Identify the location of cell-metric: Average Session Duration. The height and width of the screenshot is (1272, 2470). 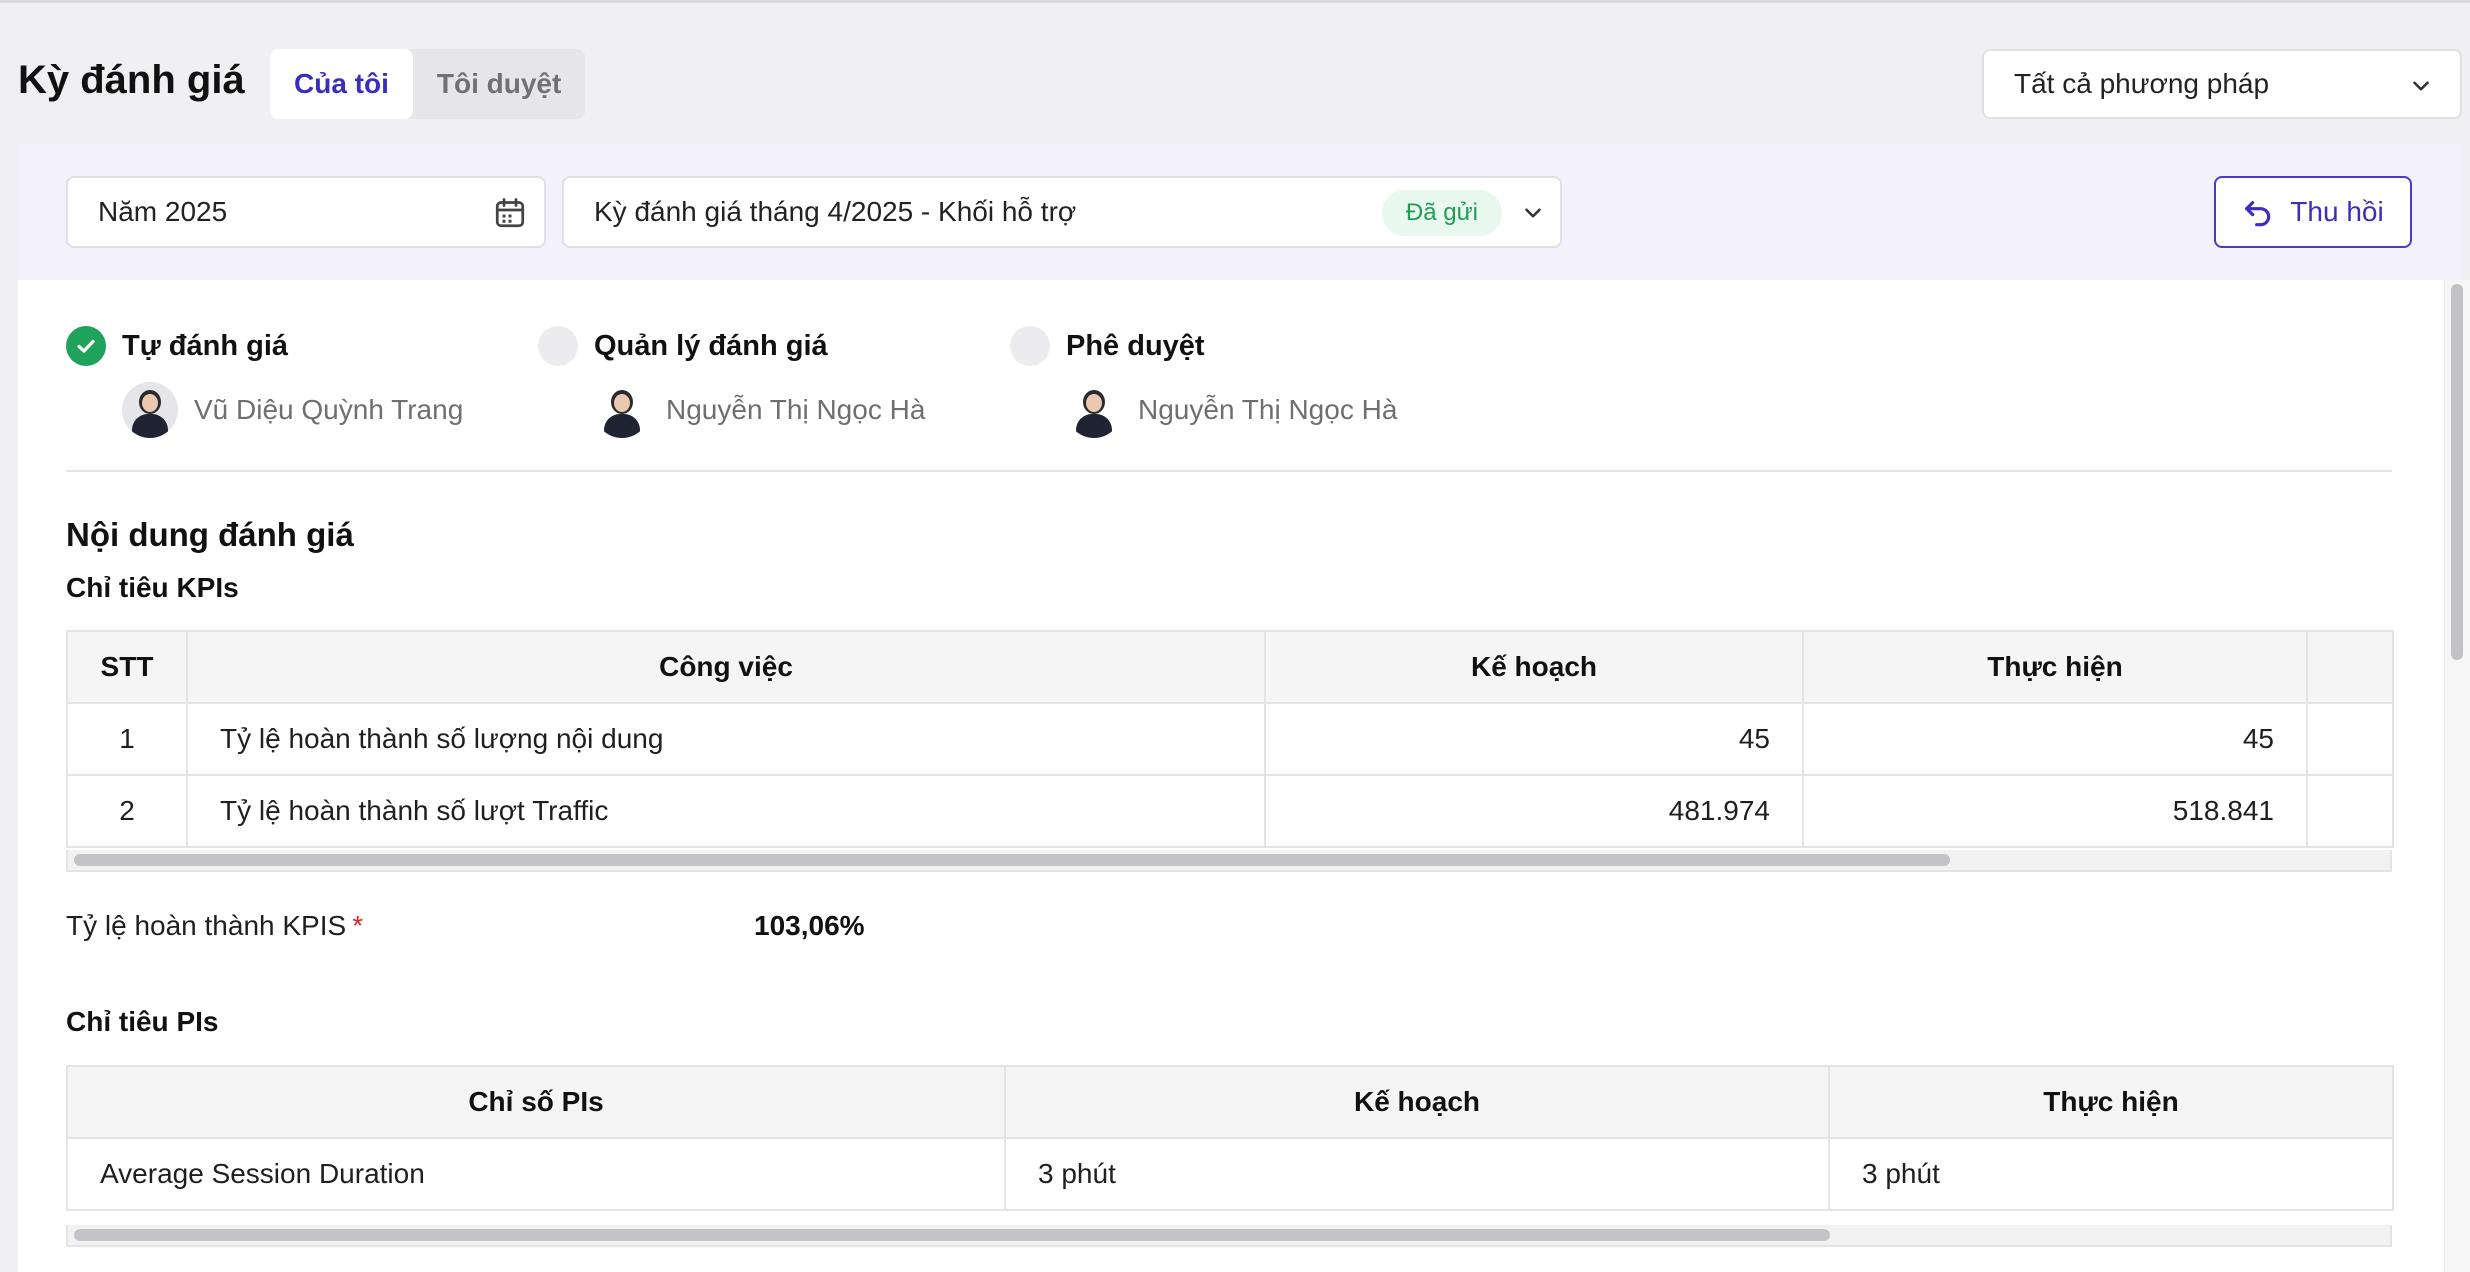
(536, 1174).